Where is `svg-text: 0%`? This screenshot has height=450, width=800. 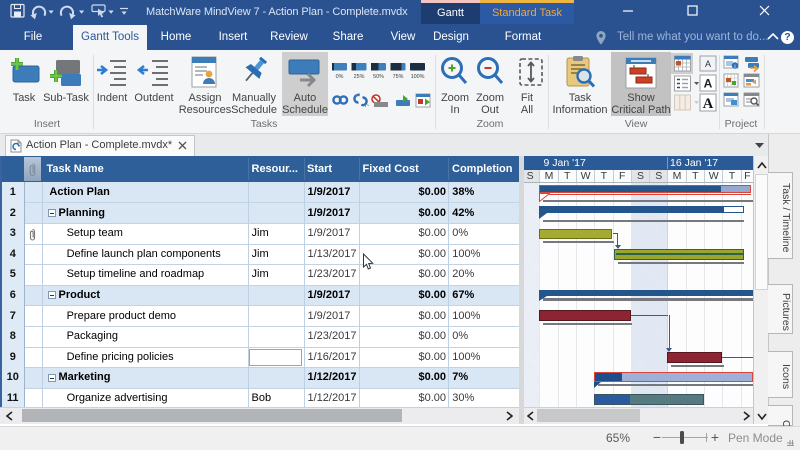 svg-text: 0% is located at coordinates (340, 77).